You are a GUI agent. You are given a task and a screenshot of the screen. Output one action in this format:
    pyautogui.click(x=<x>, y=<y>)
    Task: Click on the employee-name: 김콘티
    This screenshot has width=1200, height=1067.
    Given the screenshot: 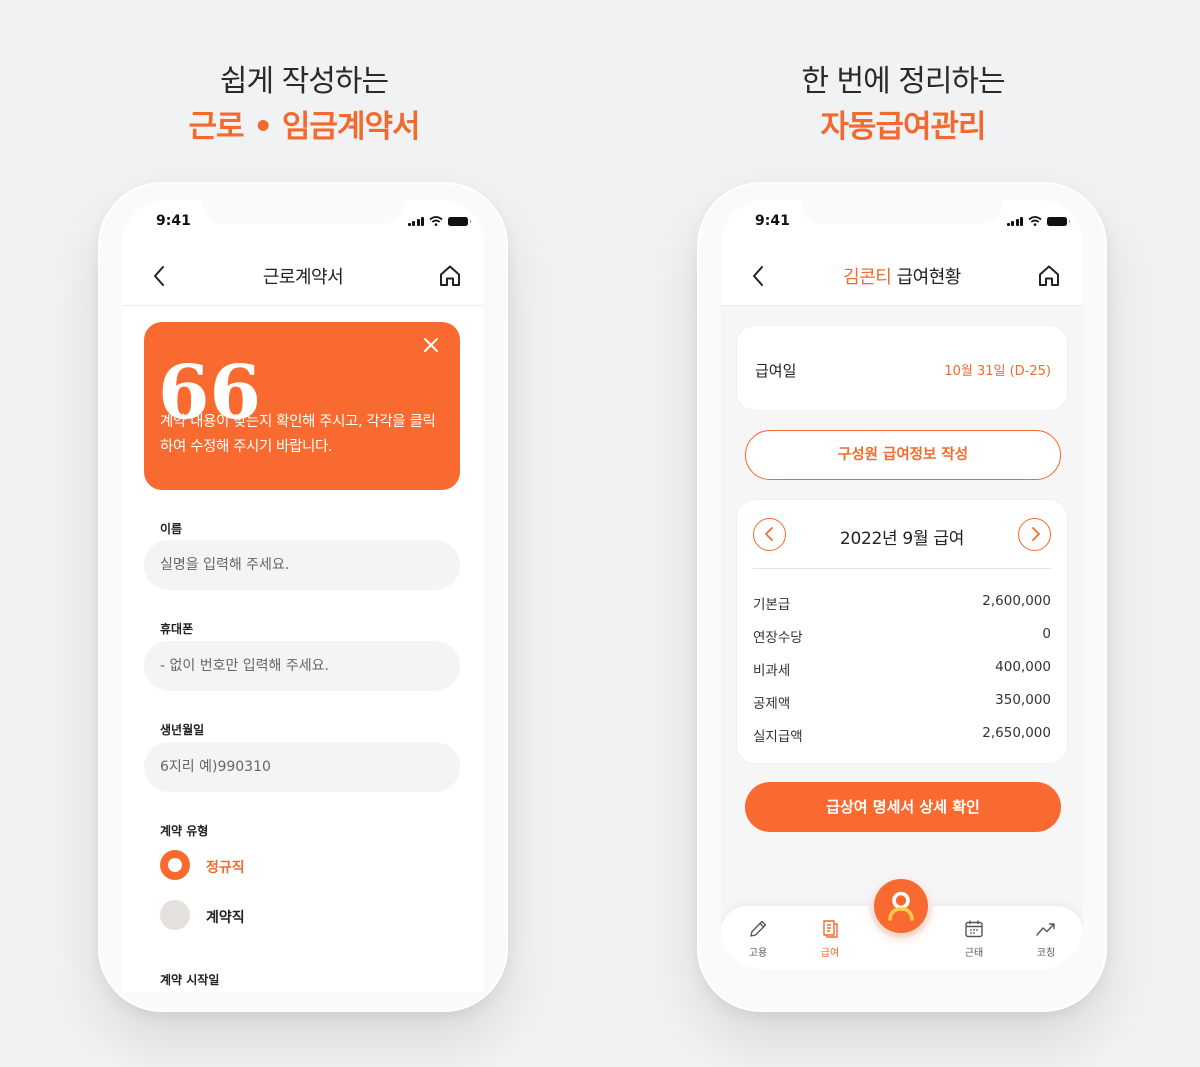 What is the action you would take?
    pyautogui.click(x=867, y=277)
    